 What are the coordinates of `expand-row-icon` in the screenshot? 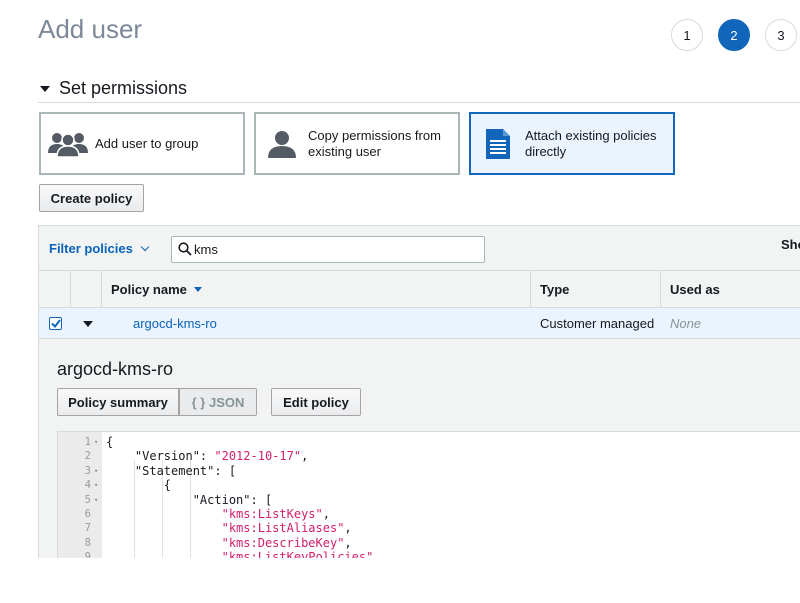 It's located at (88, 324).